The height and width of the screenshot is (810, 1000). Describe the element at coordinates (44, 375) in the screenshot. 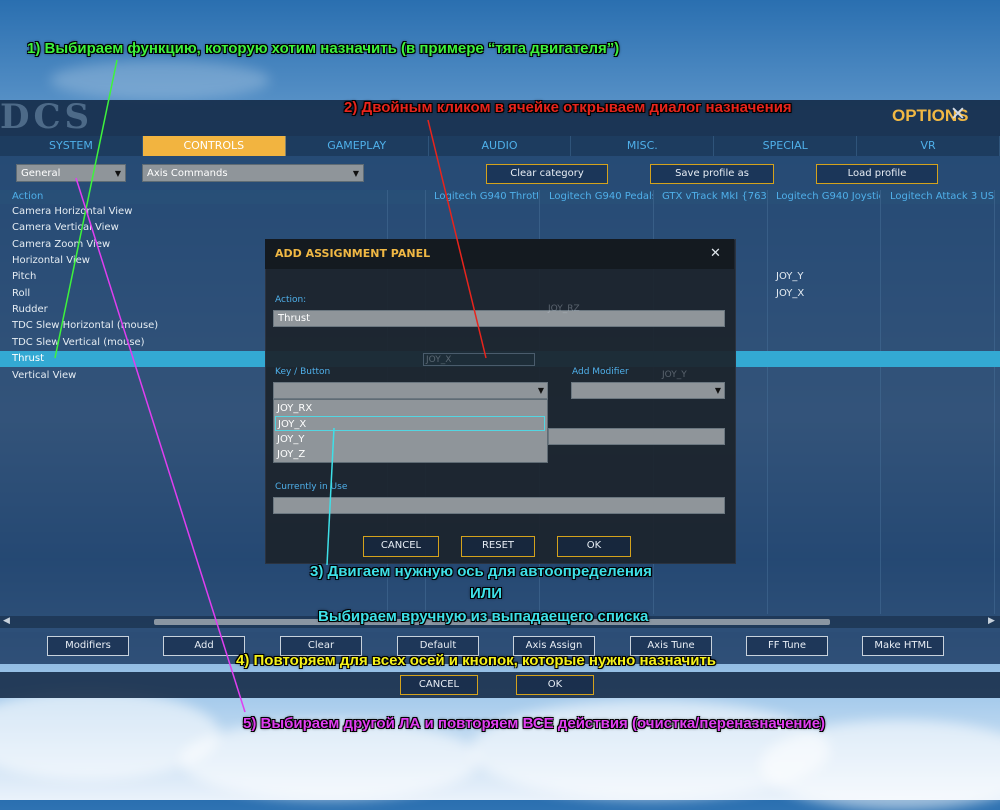

I see `row-action-label: Vertical View` at that location.